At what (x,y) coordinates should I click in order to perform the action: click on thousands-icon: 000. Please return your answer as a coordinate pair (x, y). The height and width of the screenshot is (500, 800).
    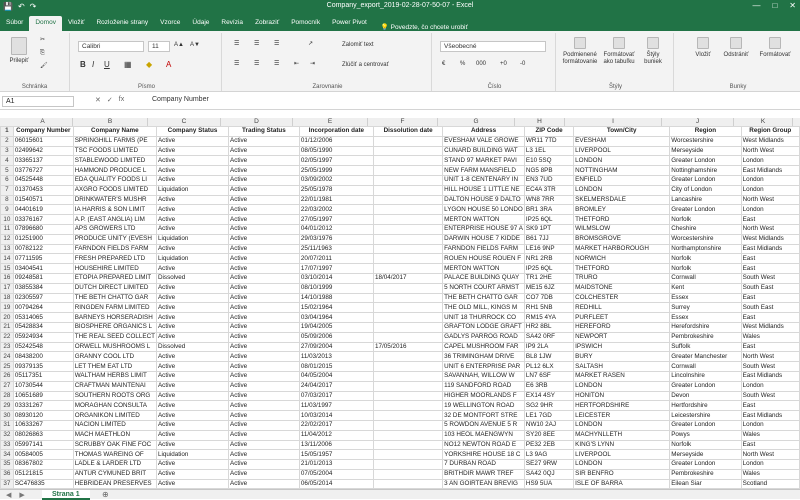
    Looking at the image, I should click on (481, 64).